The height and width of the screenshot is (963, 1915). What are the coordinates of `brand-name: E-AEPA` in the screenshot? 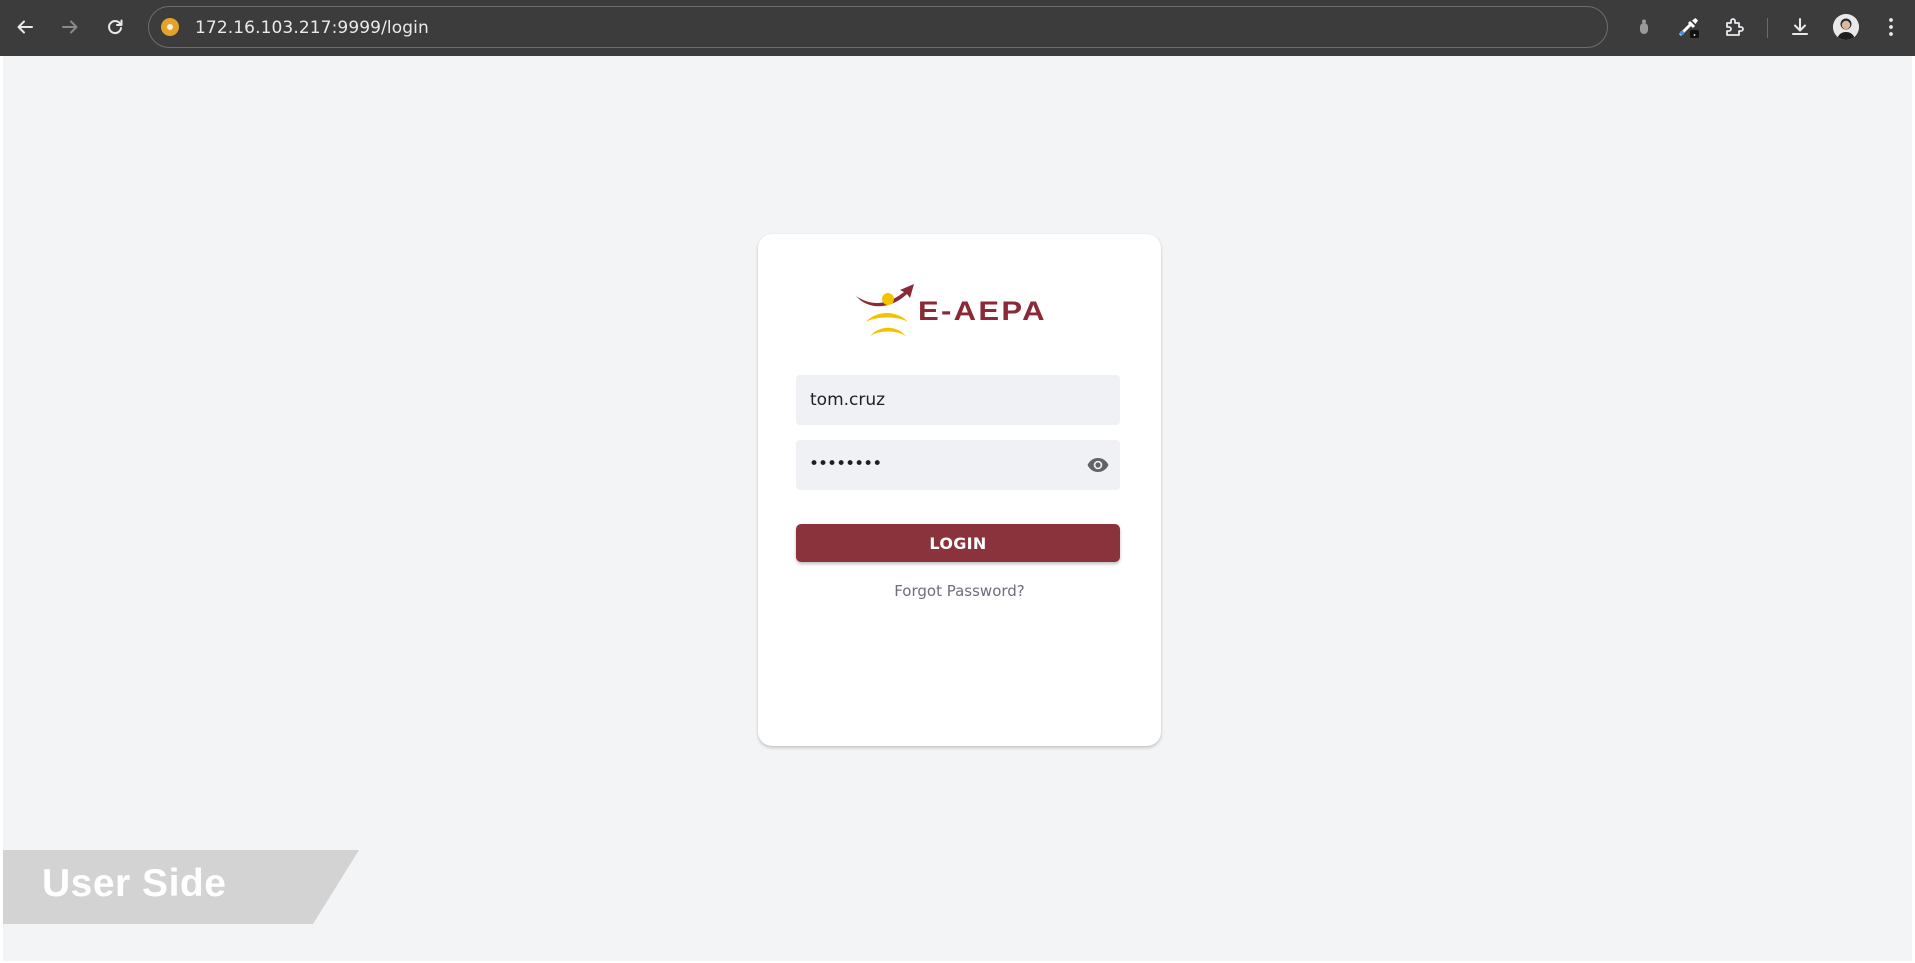 It's located at (982, 311).